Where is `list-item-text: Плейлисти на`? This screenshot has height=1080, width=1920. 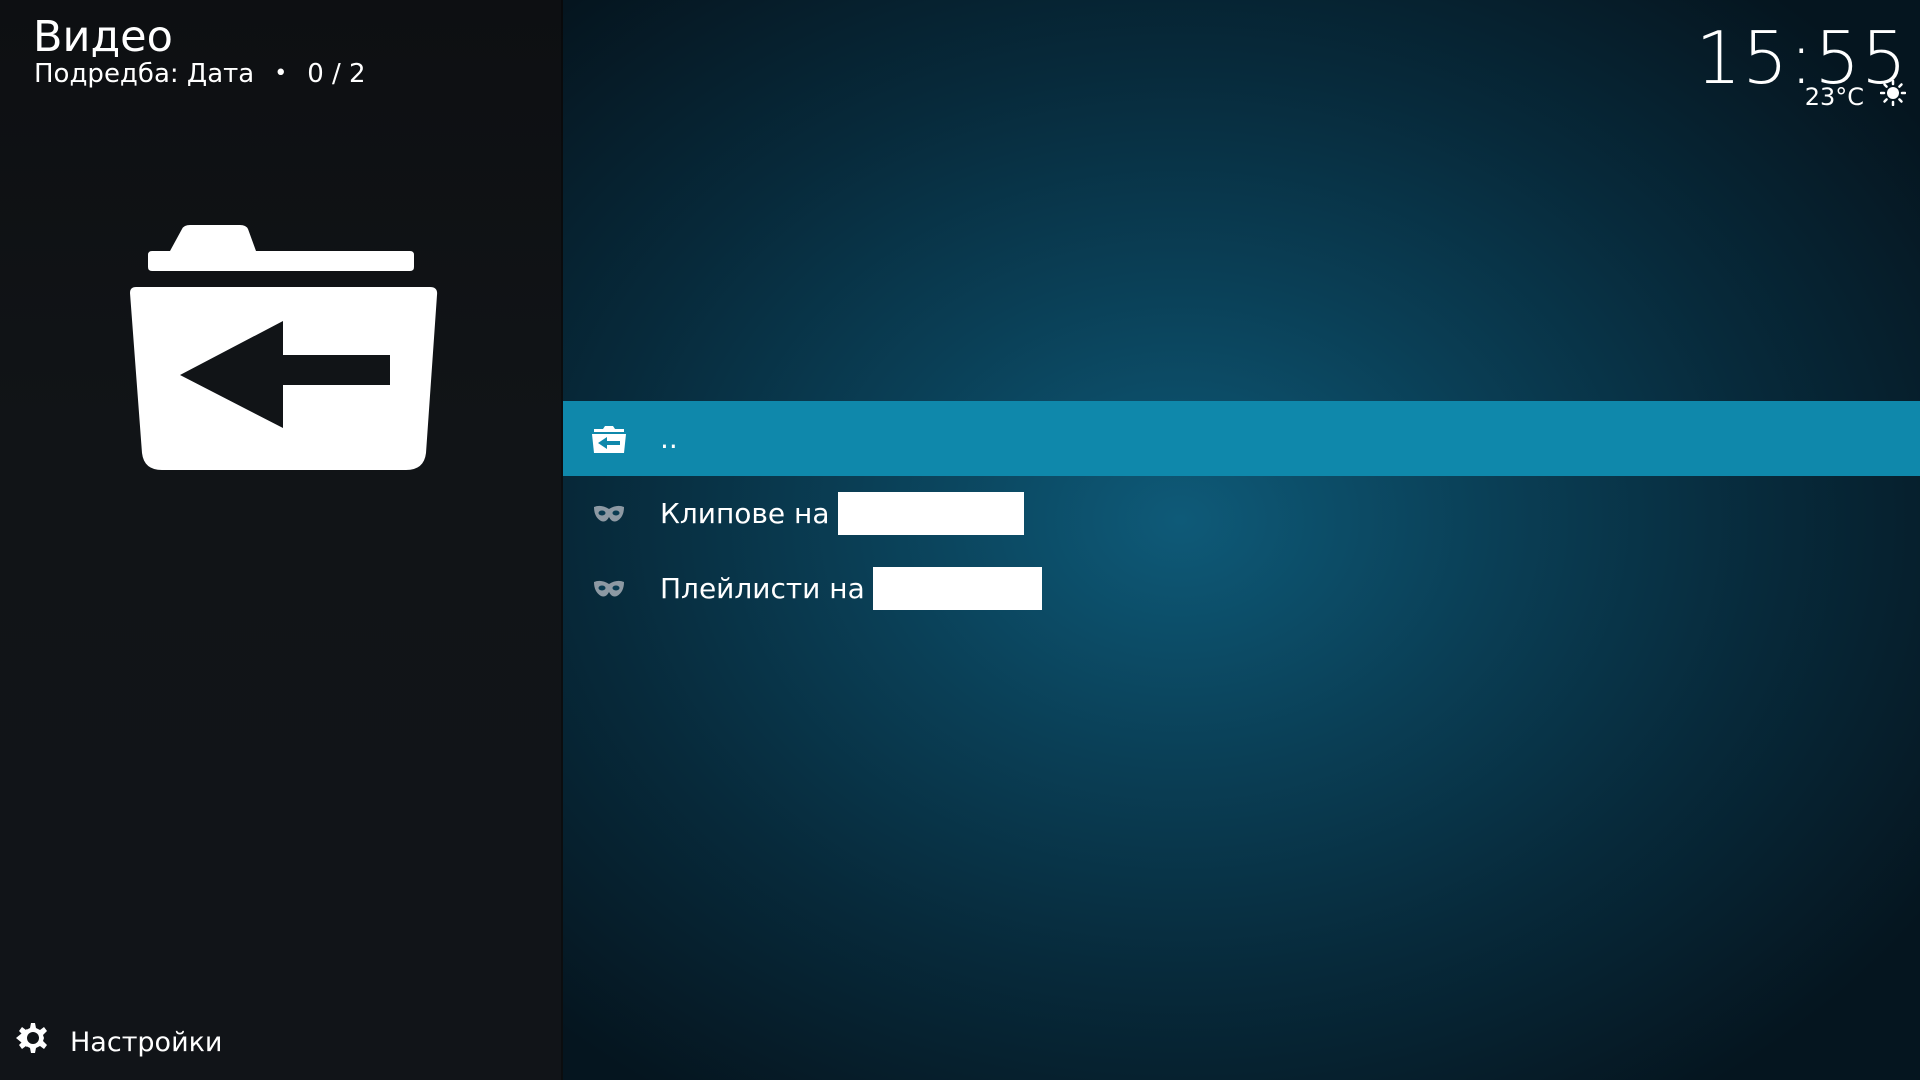 list-item-text: Плейлисти на is located at coordinates (762, 588).